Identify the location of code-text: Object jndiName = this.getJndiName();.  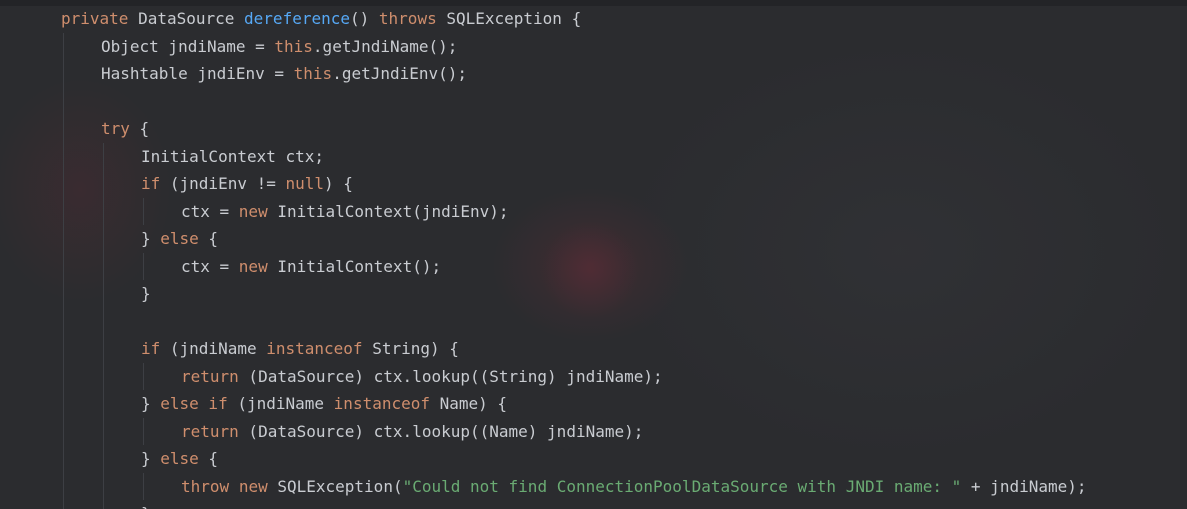
(279, 47).